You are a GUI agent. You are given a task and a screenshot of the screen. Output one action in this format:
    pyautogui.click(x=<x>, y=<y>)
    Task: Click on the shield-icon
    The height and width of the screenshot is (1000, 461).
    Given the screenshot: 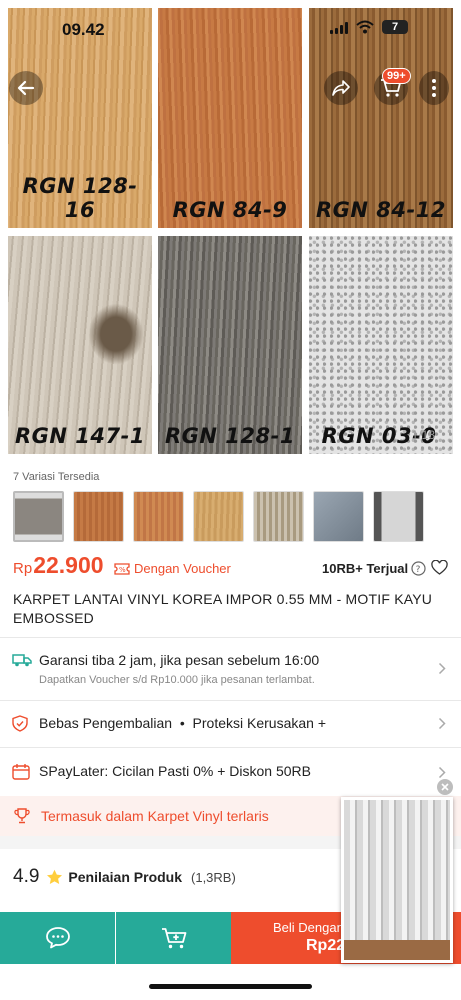 What is the action you would take?
    pyautogui.click(x=20, y=723)
    